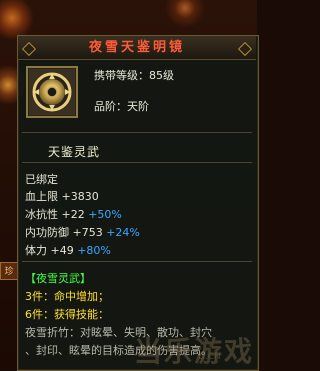 This screenshot has height=371, width=320. I want to click on item-category: 天鉴灵武, so click(74, 152).